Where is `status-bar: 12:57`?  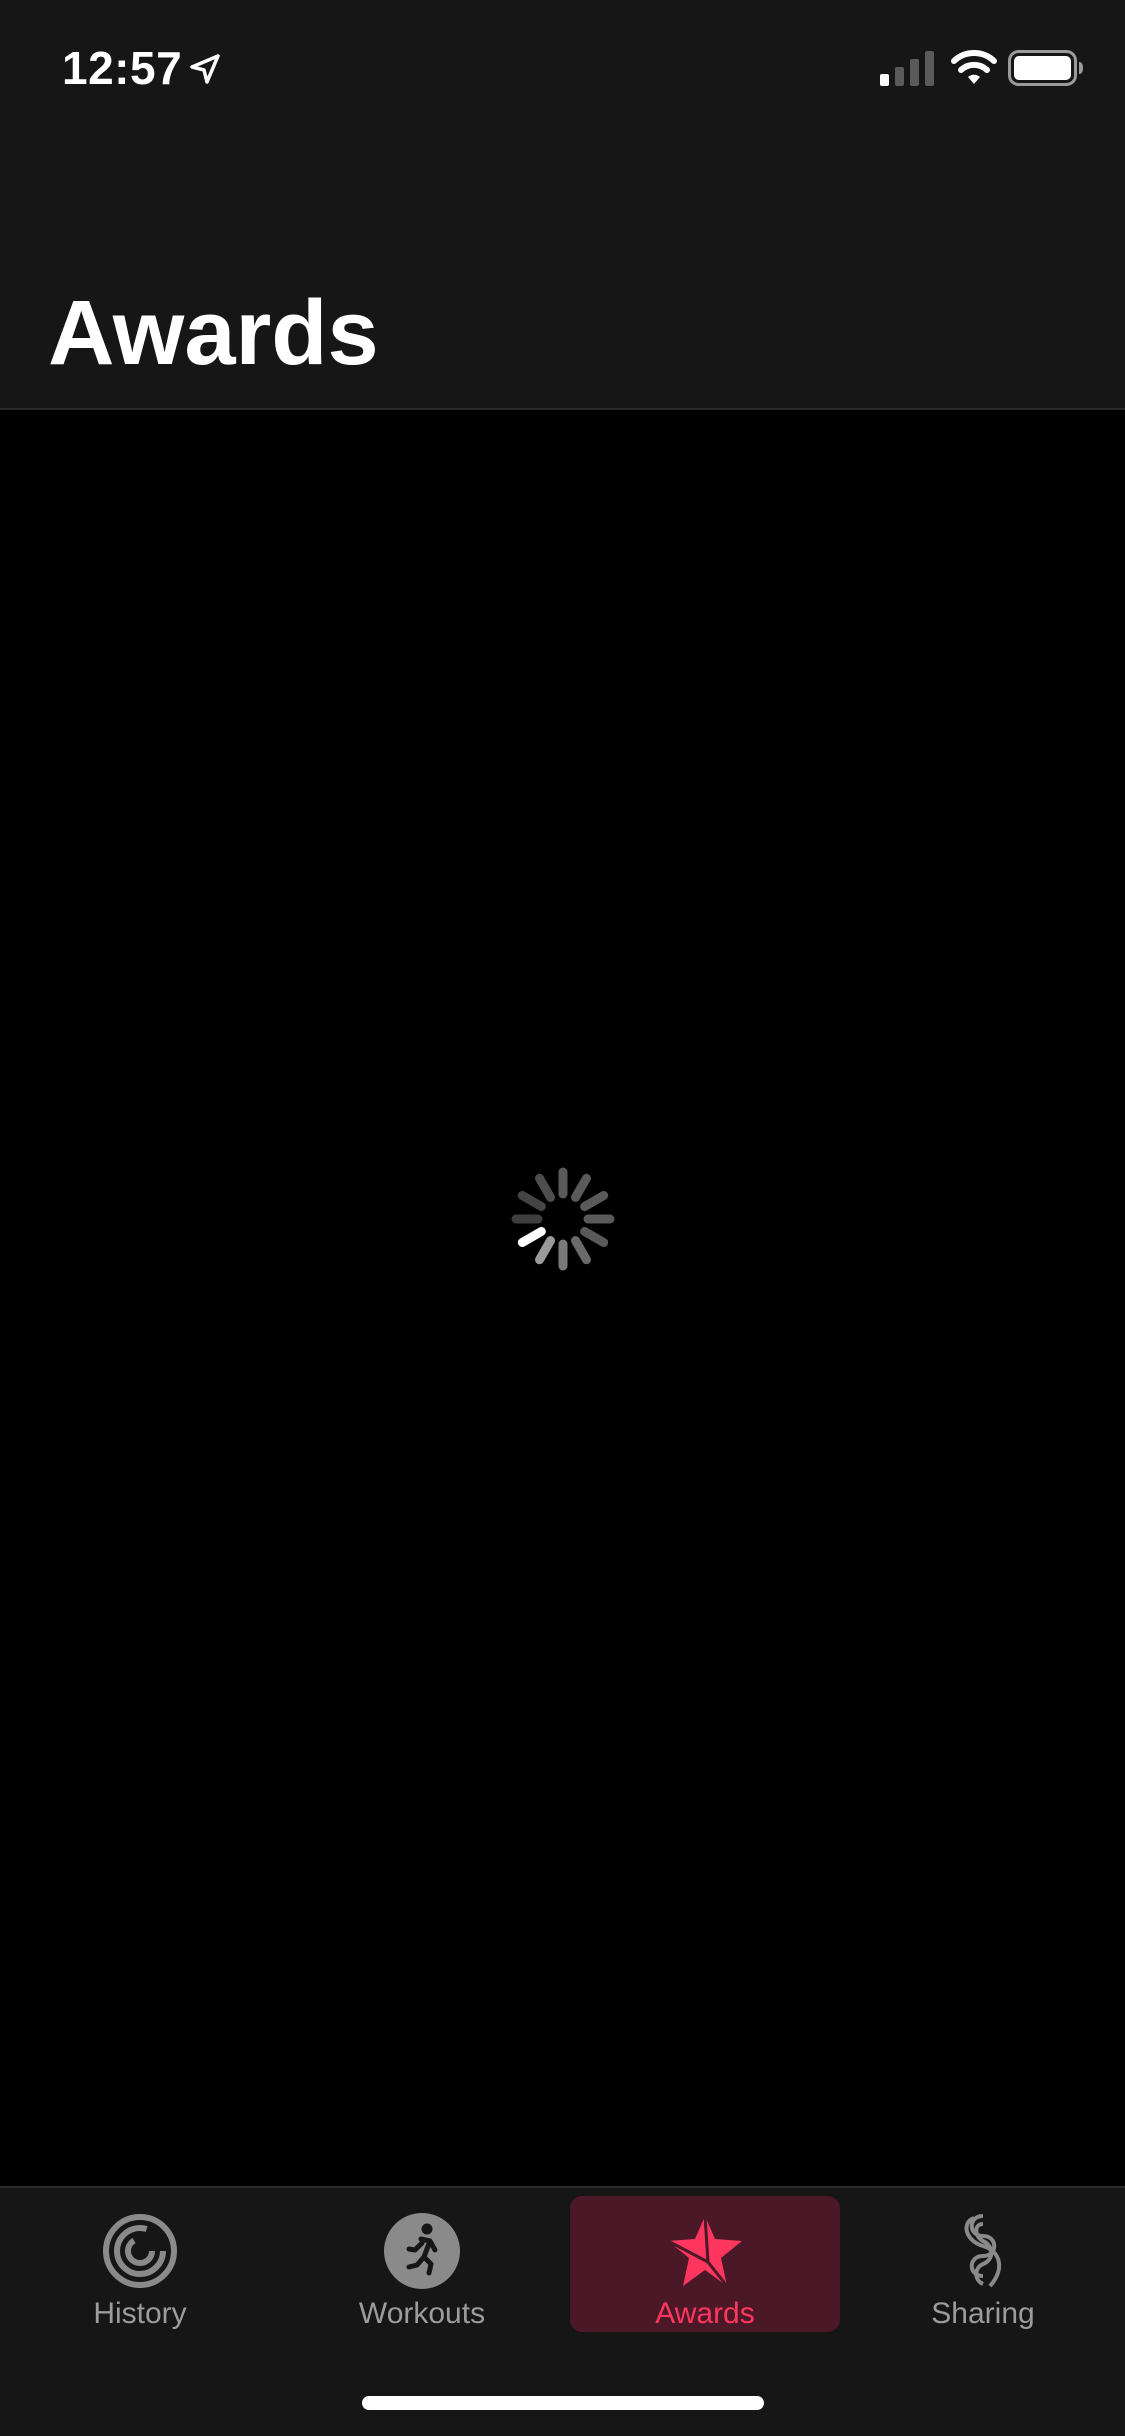 status-bar: 12:57 is located at coordinates (562, 70).